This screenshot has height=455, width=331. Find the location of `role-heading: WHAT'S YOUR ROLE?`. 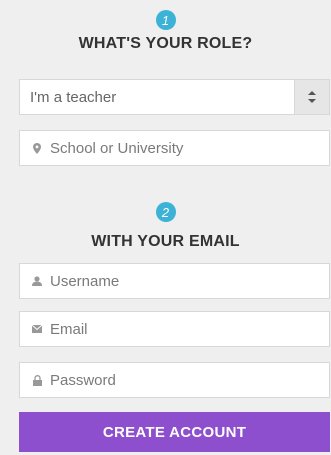

role-heading: WHAT'S YOUR ROLE? is located at coordinates (165, 43).